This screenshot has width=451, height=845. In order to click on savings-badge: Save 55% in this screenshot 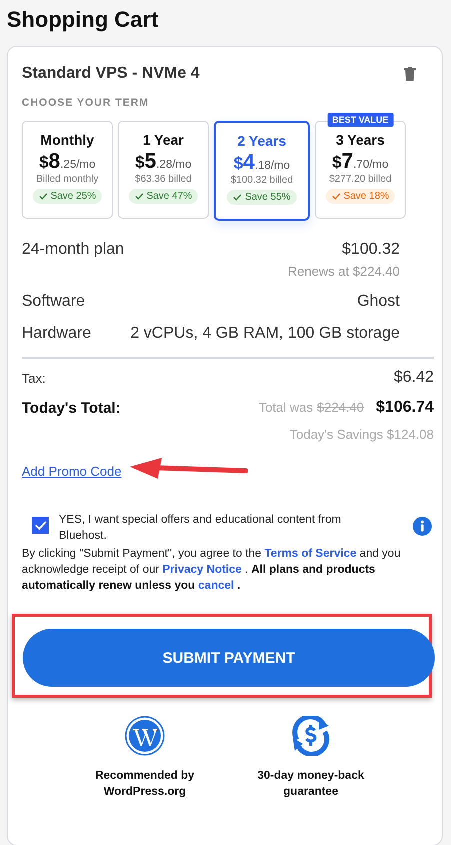, I will do `click(262, 197)`.